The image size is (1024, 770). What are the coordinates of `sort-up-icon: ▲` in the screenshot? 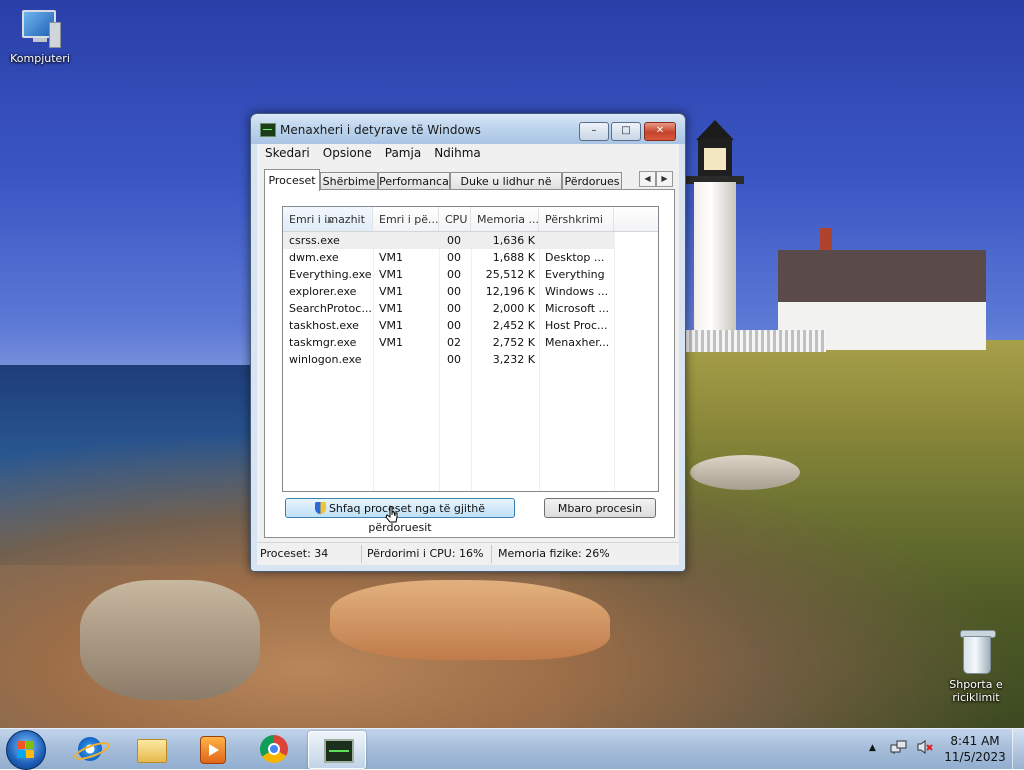 It's located at (330, 220).